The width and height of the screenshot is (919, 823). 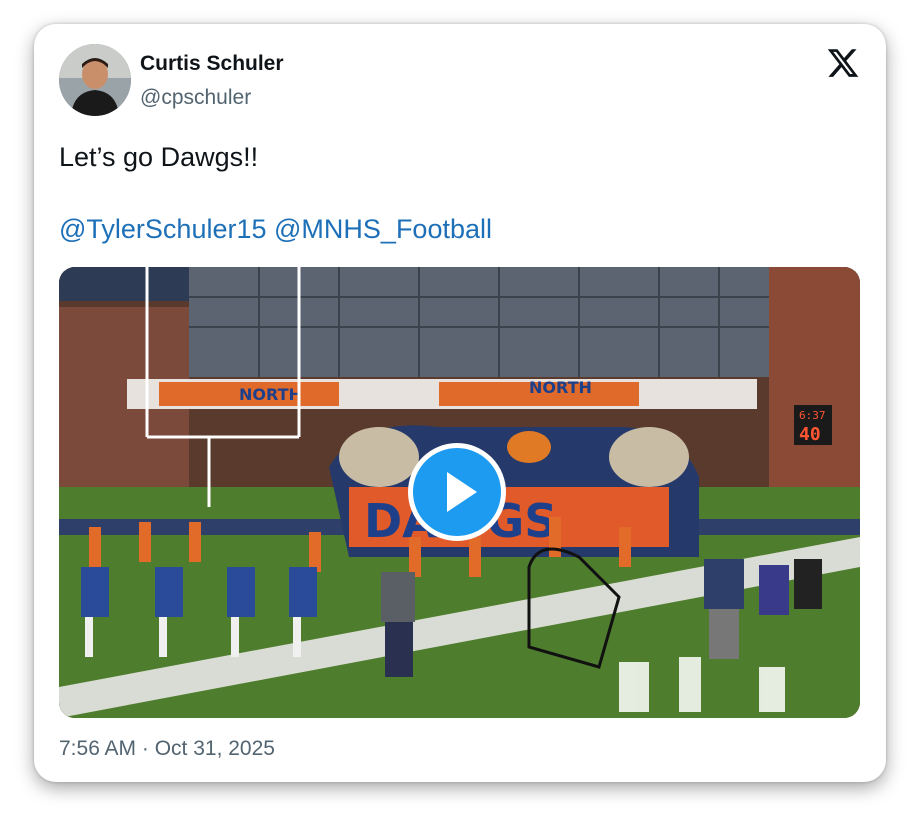 I want to click on banner-right-text: NORTH, so click(x=560, y=387).